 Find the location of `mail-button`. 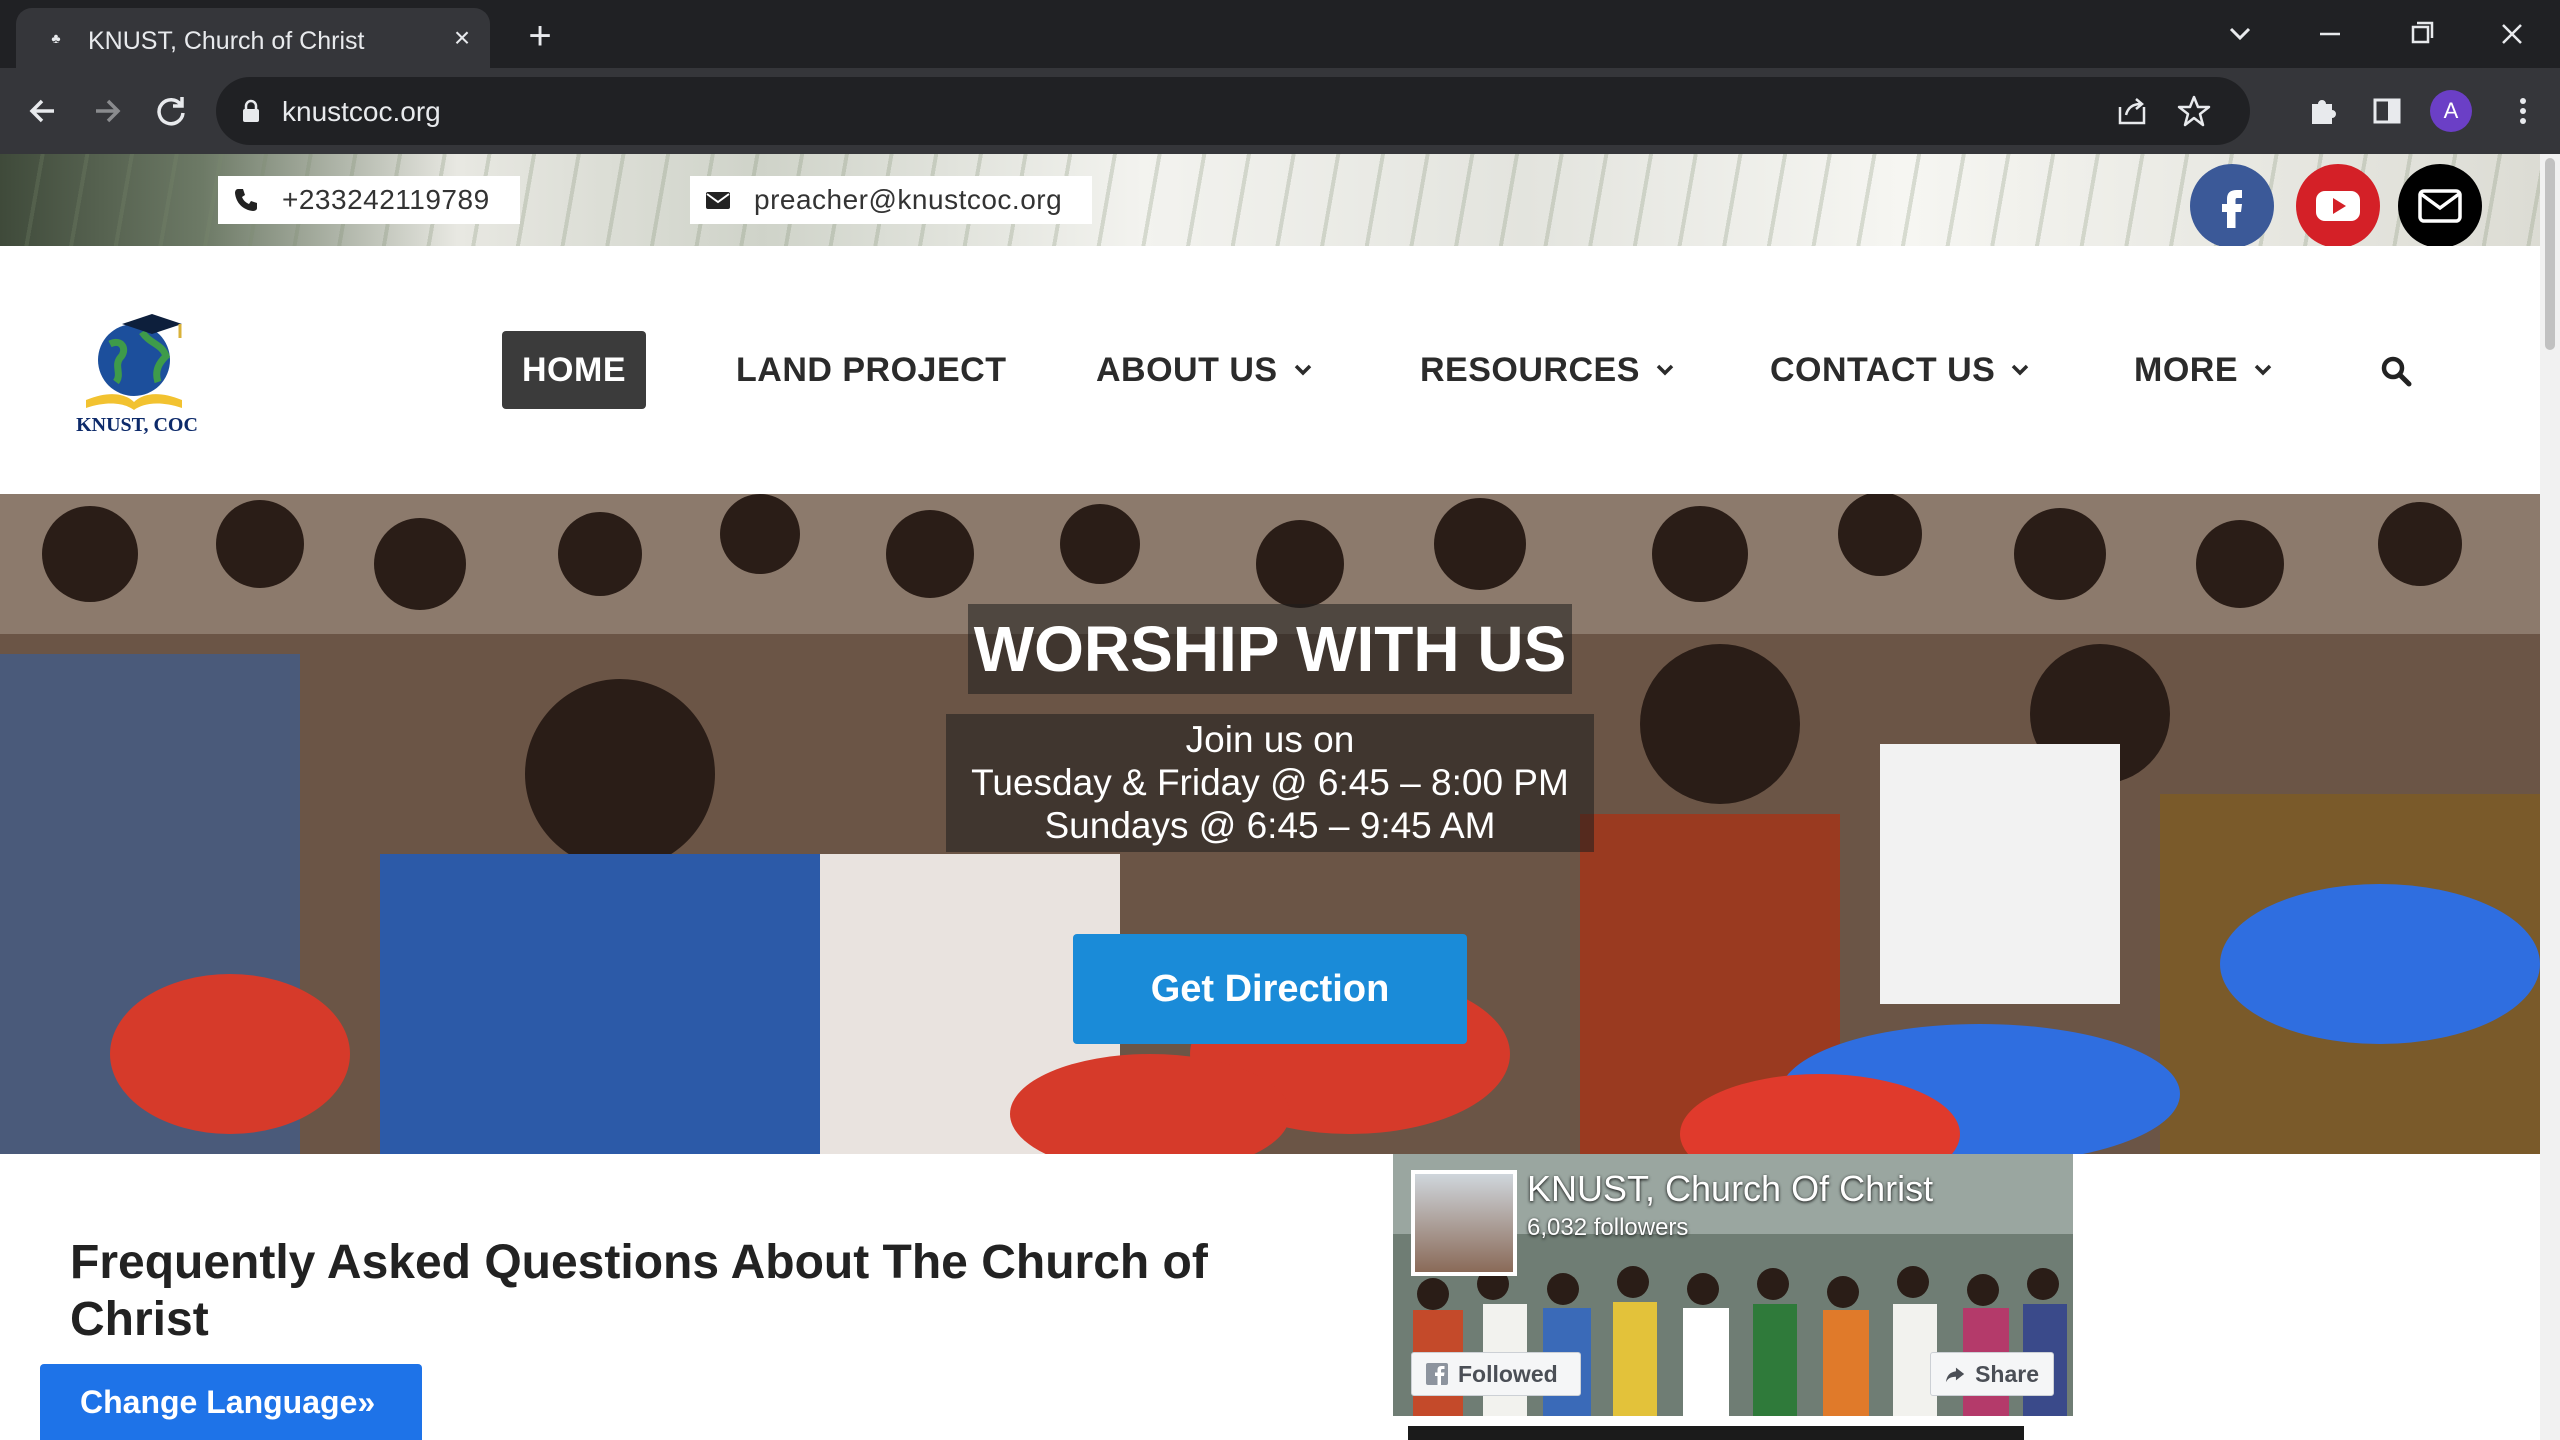

mail-button is located at coordinates (2440, 206).